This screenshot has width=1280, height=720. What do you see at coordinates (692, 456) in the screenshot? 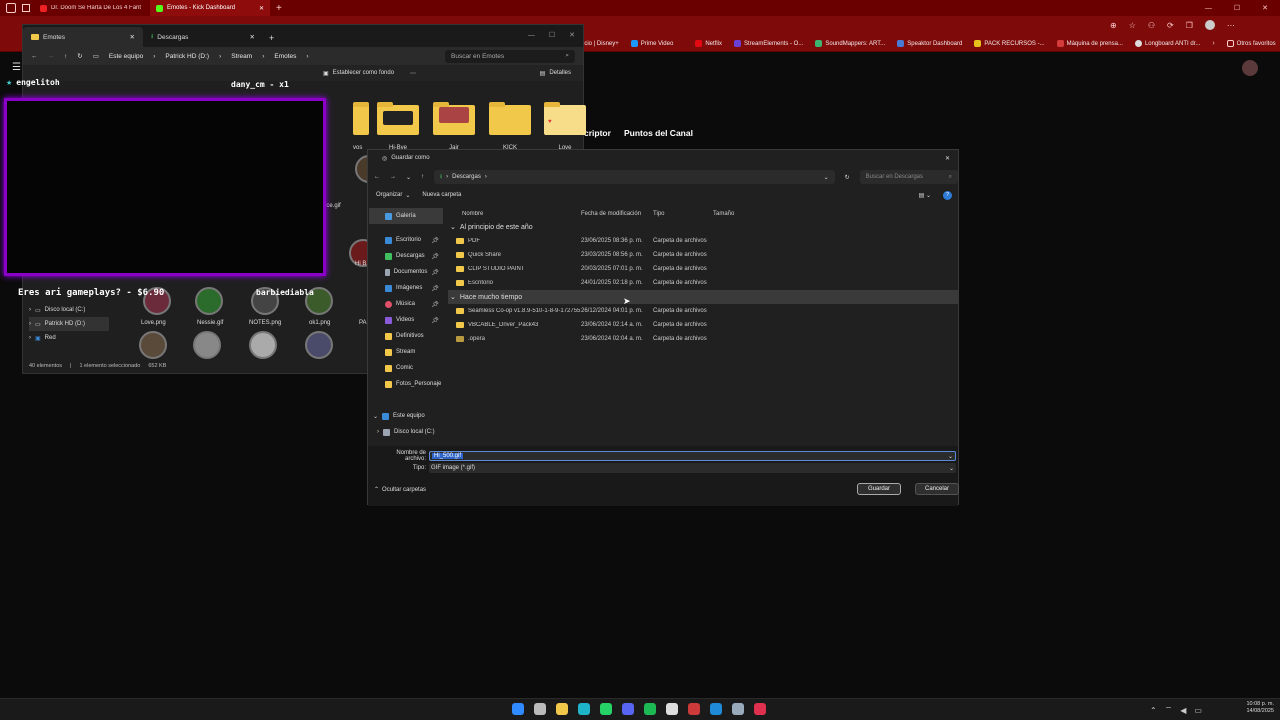
I see `filename-input: Hi_500.gif ⌄` at bounding box center [692, 456].